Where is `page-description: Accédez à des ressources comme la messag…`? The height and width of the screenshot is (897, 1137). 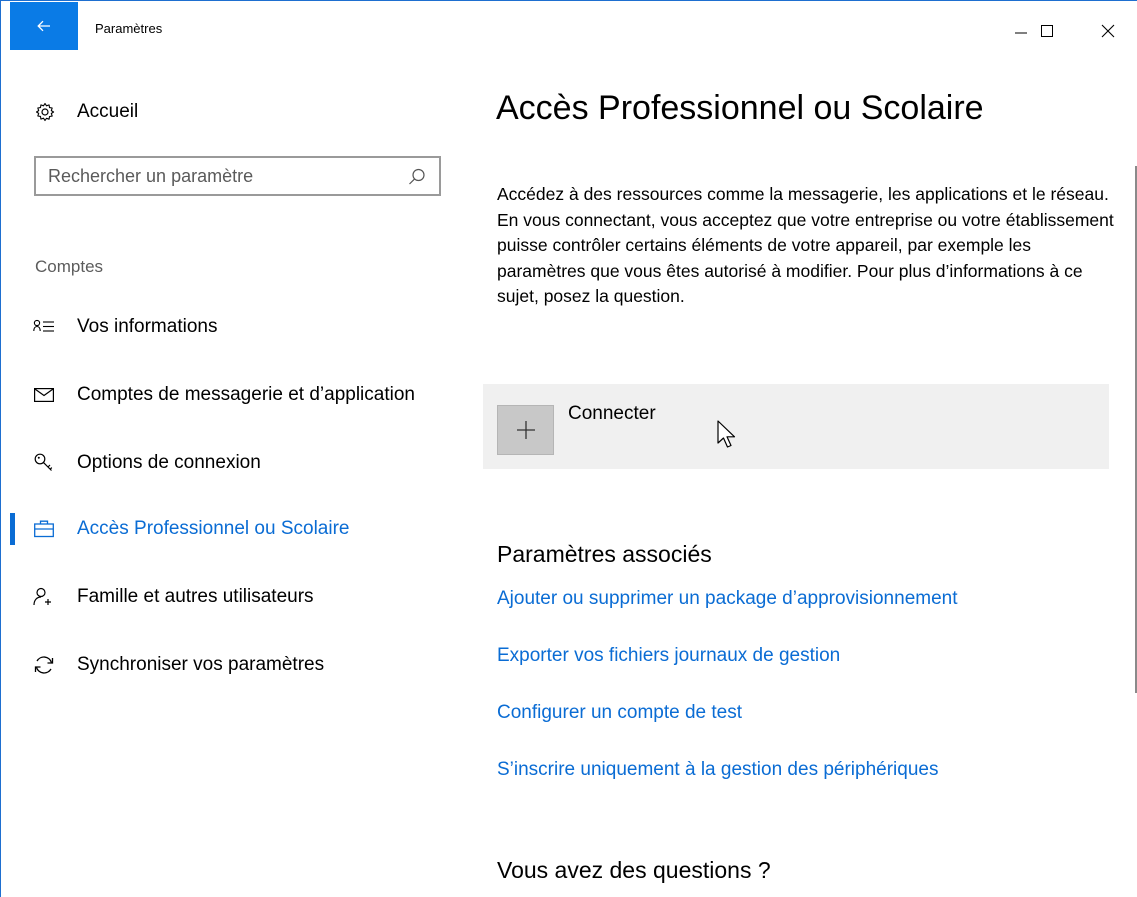
page-description: Accédez à des ressources comme la messag… is located at coordinates (805, 245).